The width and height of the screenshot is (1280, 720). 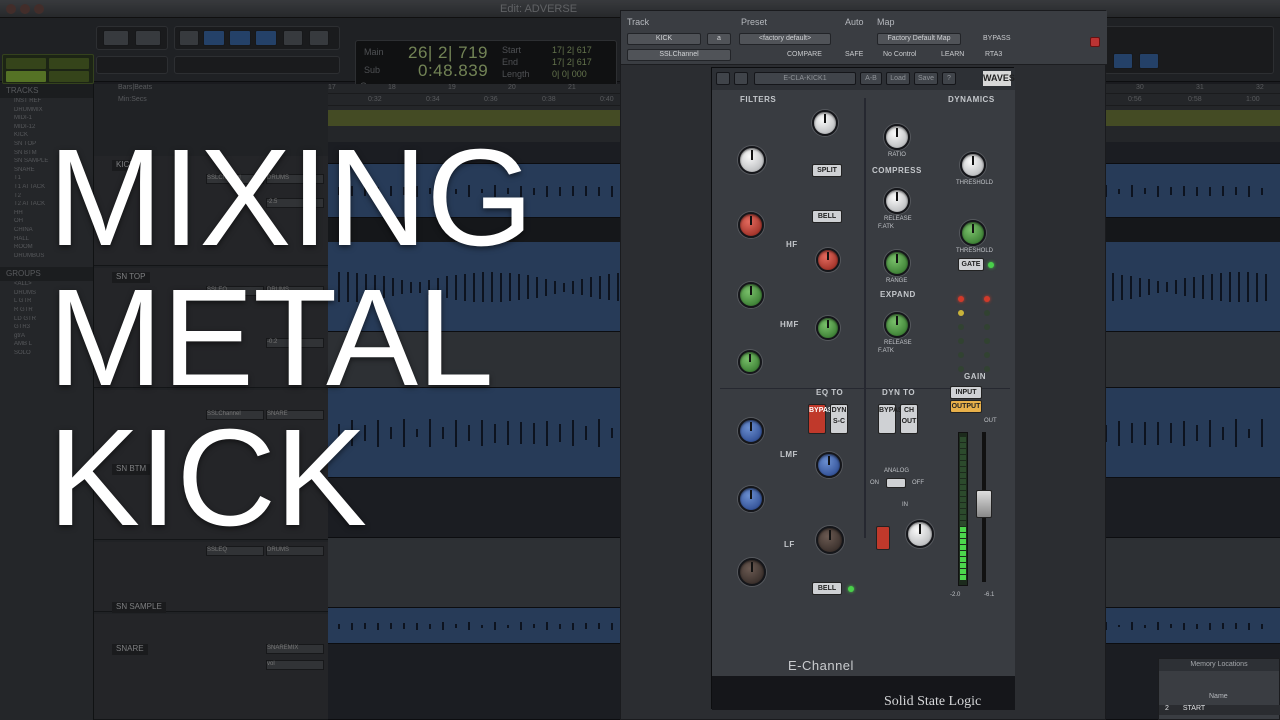 I want to click on learn-button: LEARN, so click(x=952, y=54).